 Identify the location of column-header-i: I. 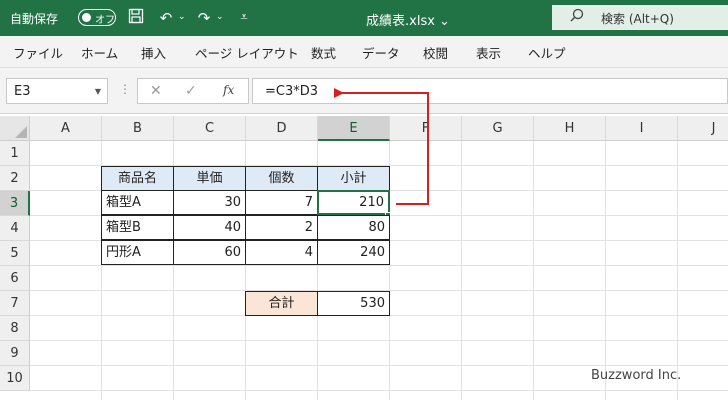
(642, 128).